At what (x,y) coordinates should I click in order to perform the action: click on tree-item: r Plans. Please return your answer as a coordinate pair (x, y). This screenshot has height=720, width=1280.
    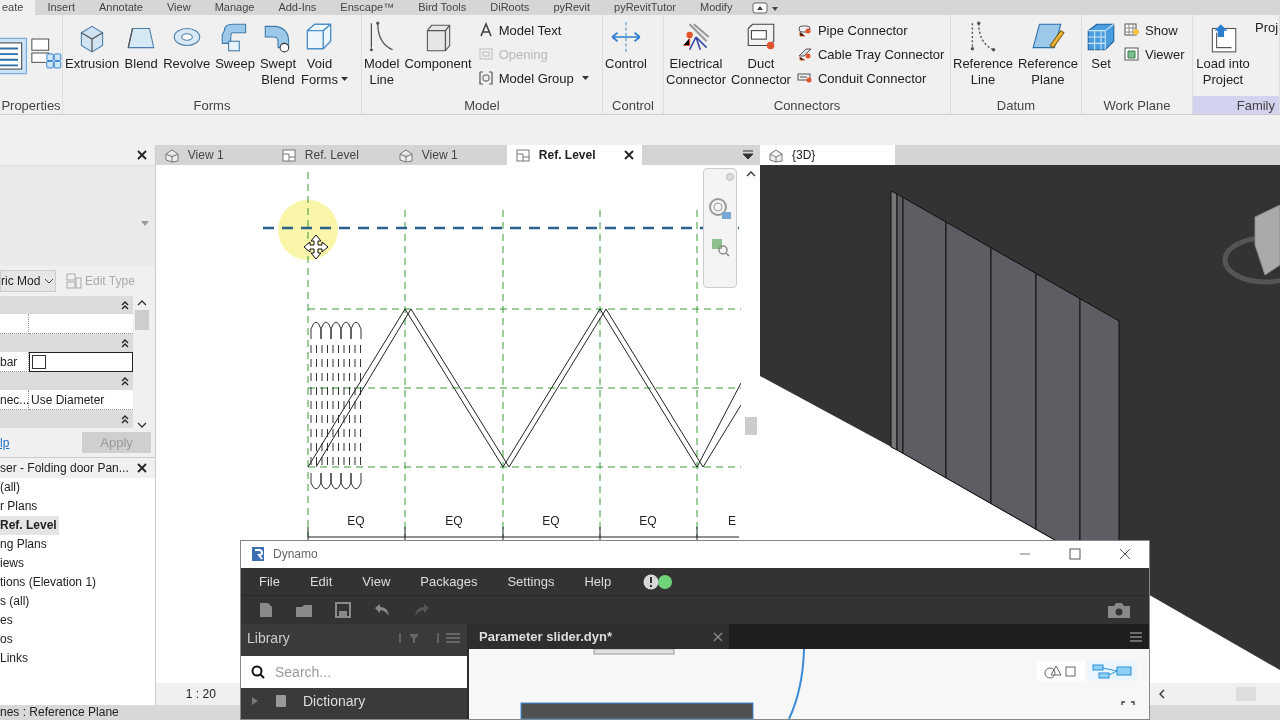
    Looking at the image, I should click on (20, 506).